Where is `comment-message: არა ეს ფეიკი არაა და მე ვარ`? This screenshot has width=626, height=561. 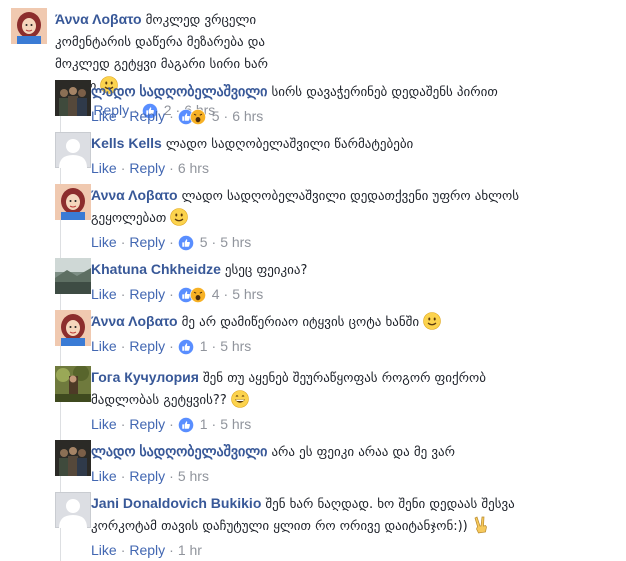
comment-message: არა ეს ფეიკი არაა და მე ვარ is located at coordinates (363, 452).